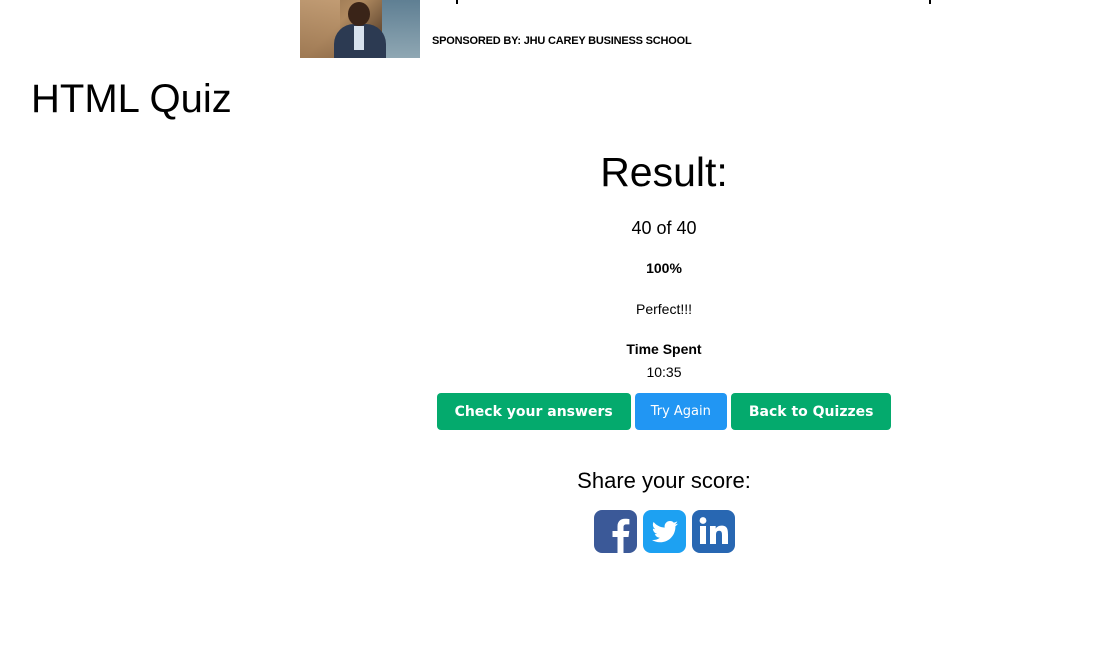  I want to click on check-answers-button: Check your answers, so click(533, 411).